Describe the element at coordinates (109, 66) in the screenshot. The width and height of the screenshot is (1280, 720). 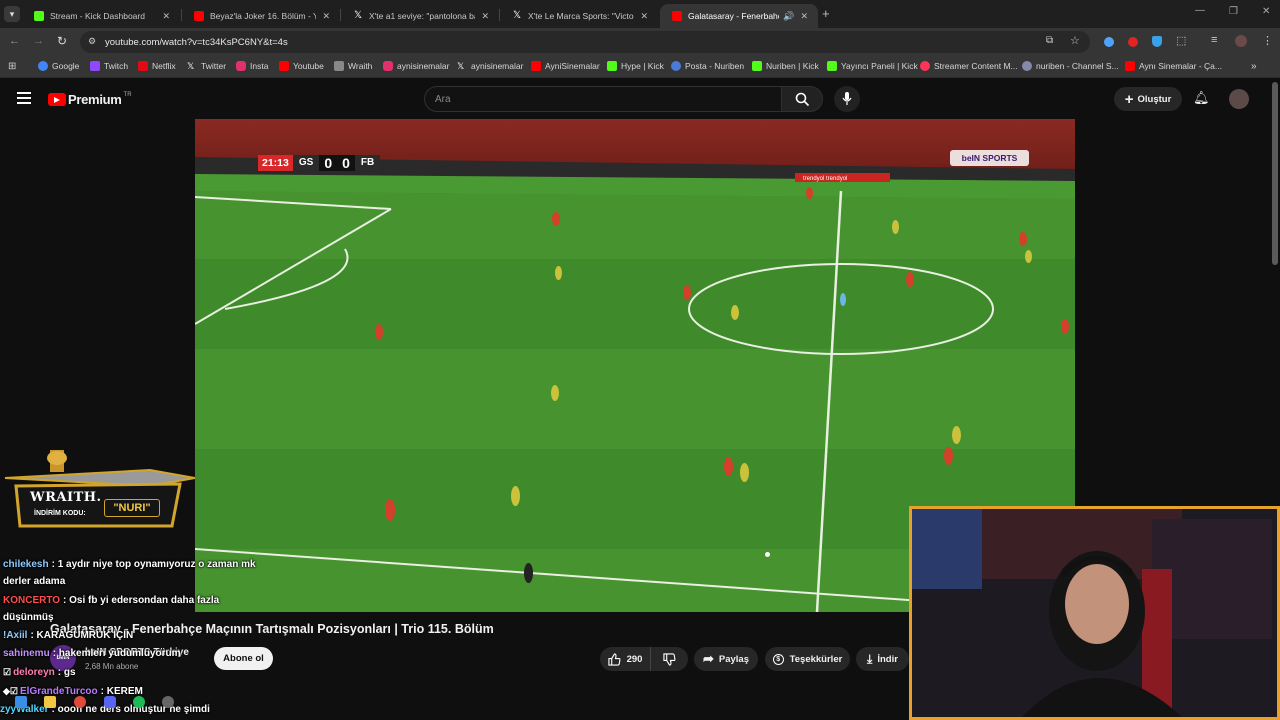
I see `bookmark-twitch: Twitch` at that location.